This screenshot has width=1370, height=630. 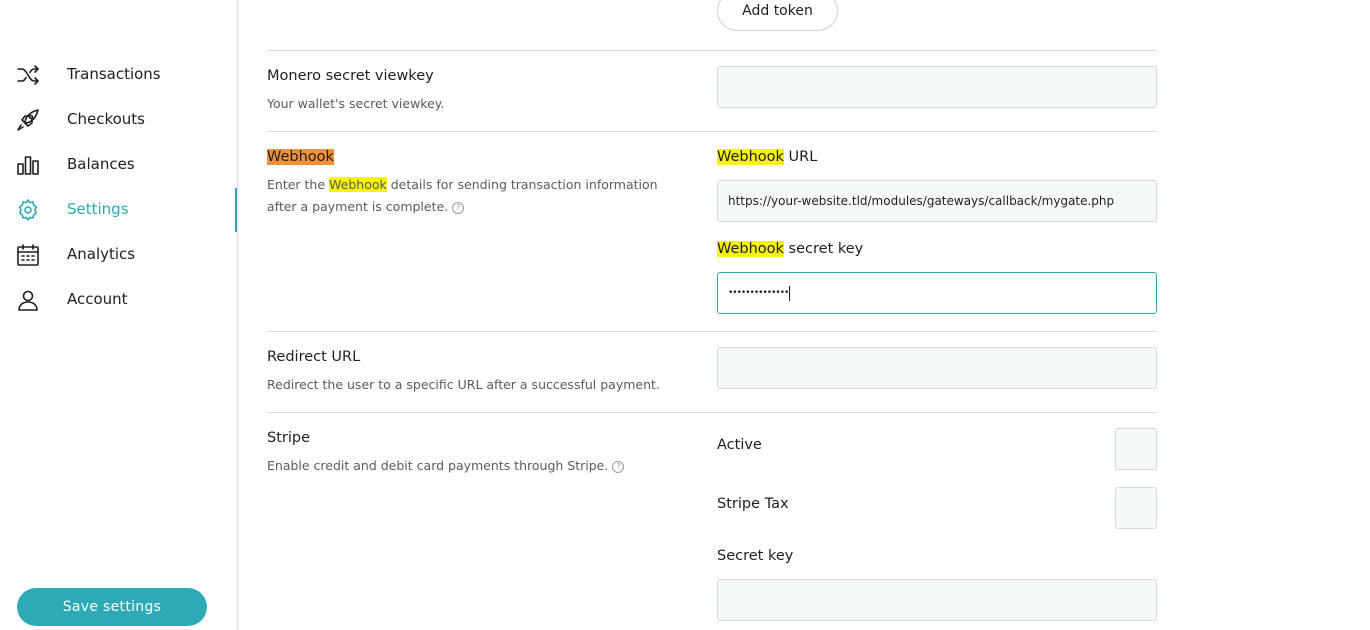 I want to click on webhook-title-text: Webhook, so click(x=300, y=157).